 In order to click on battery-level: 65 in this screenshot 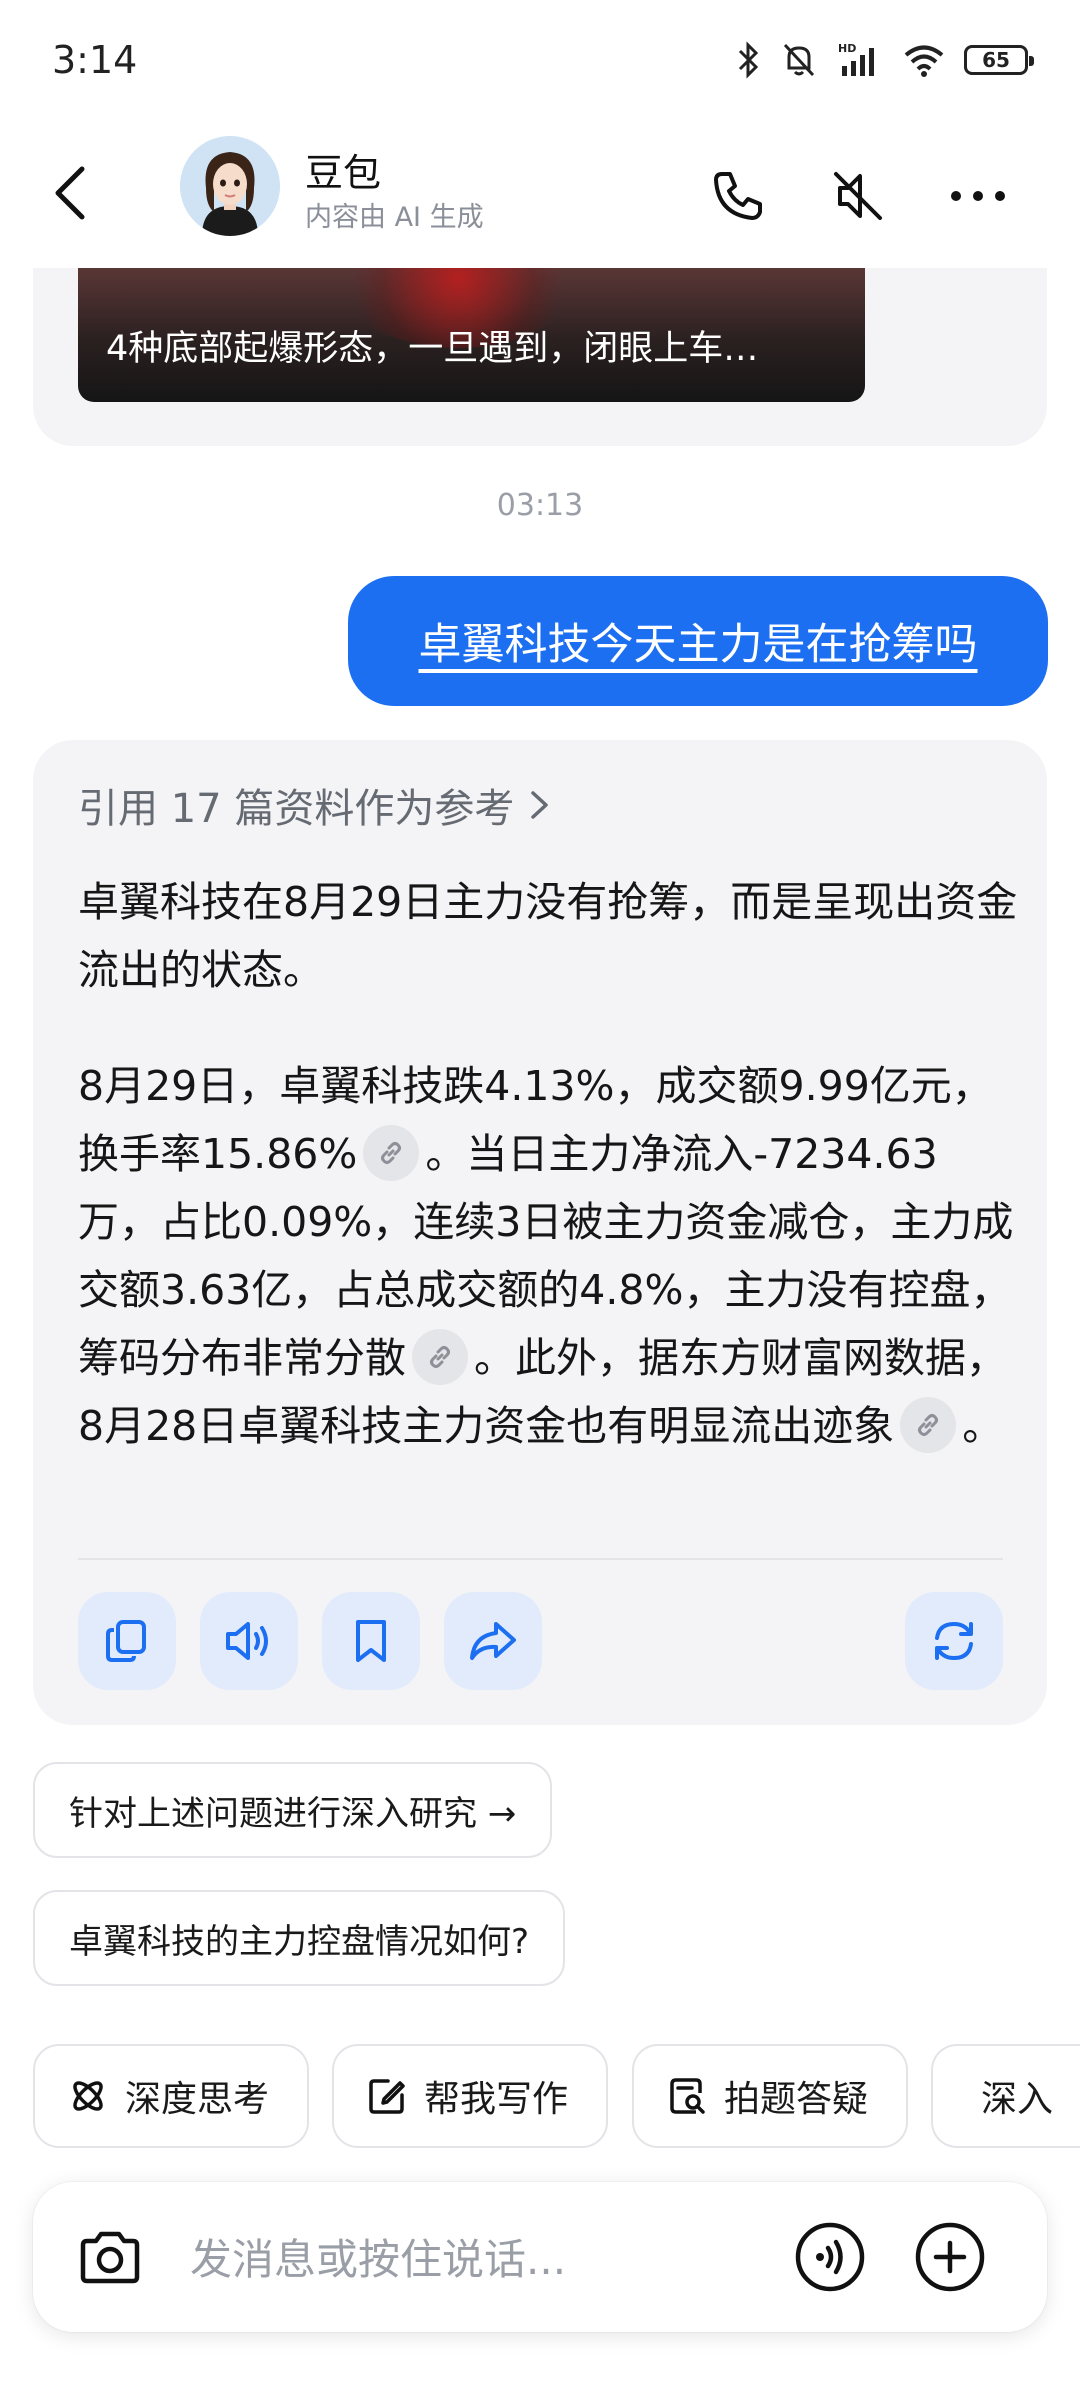, I will do `click(996, 60)`.